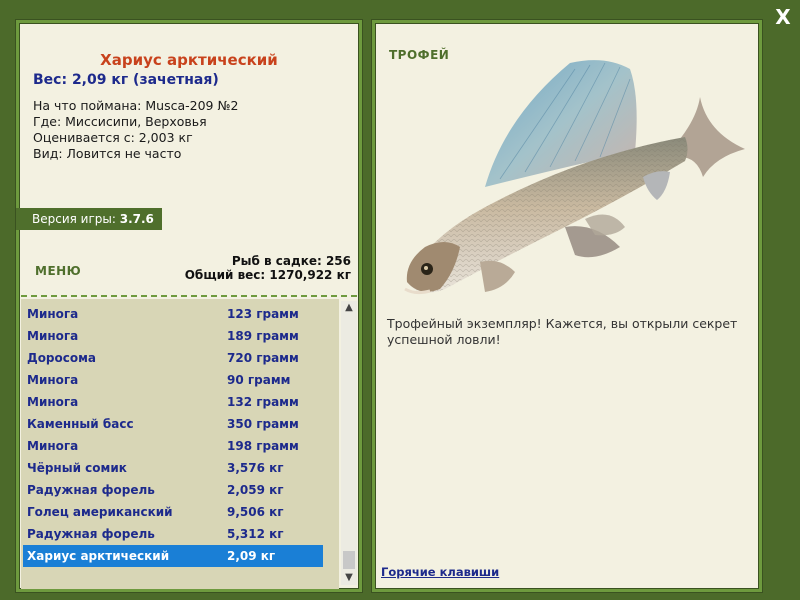 This screenshot has height=600, width=800. I want to click on divider, so click(189, 296).